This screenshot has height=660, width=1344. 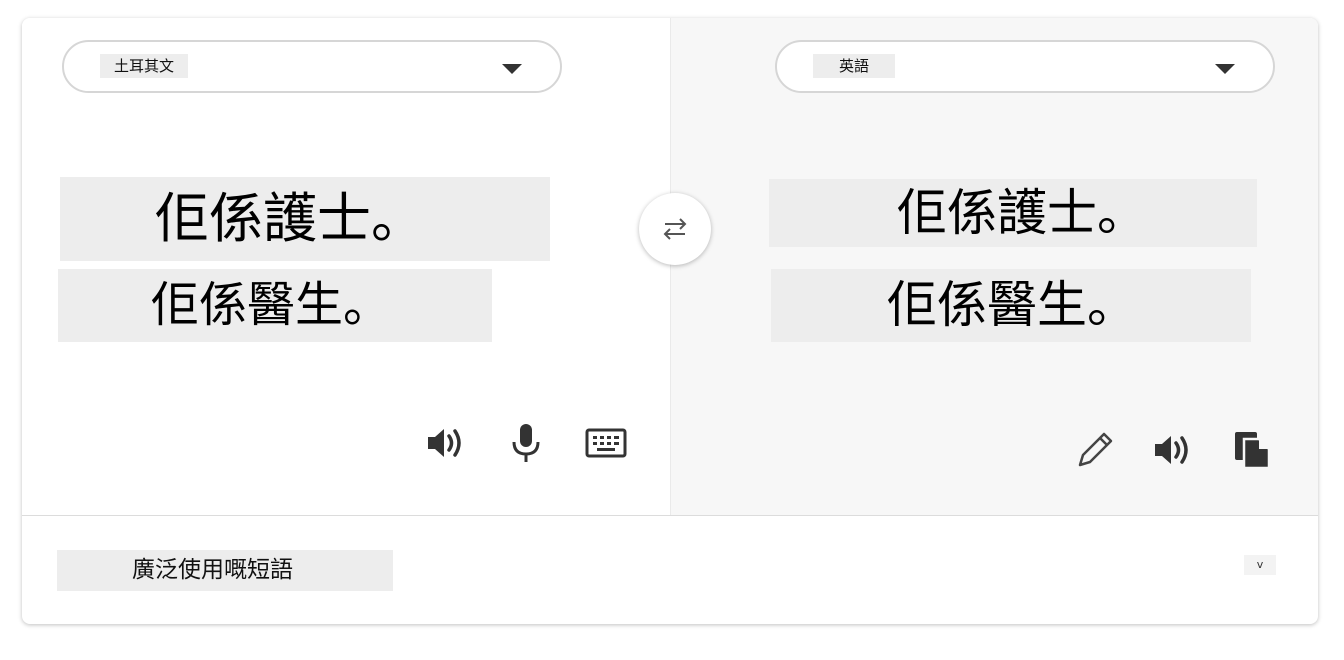 I want to click on swap-arrows-icon, so click(x=675, y=229).